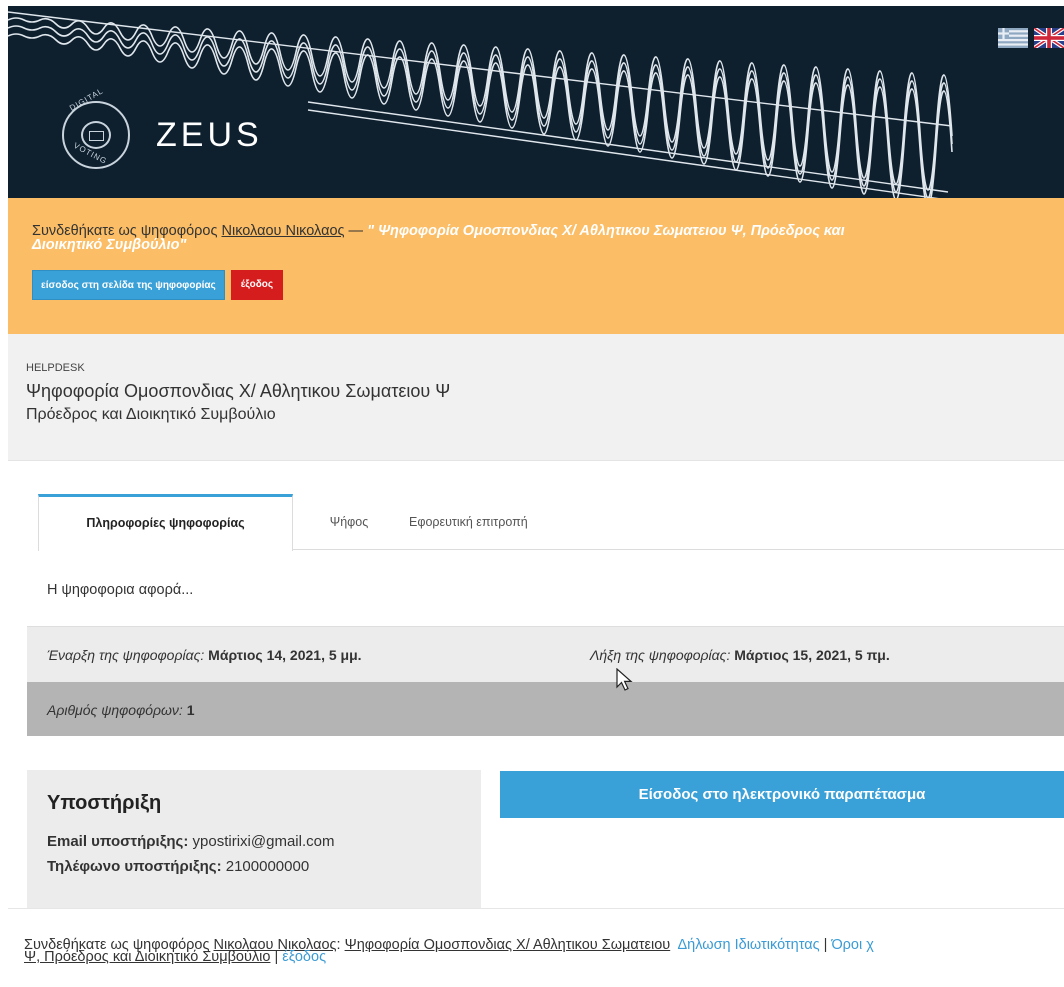  I want to click on tab-ballot: Ψήφος, so click(349, 522).